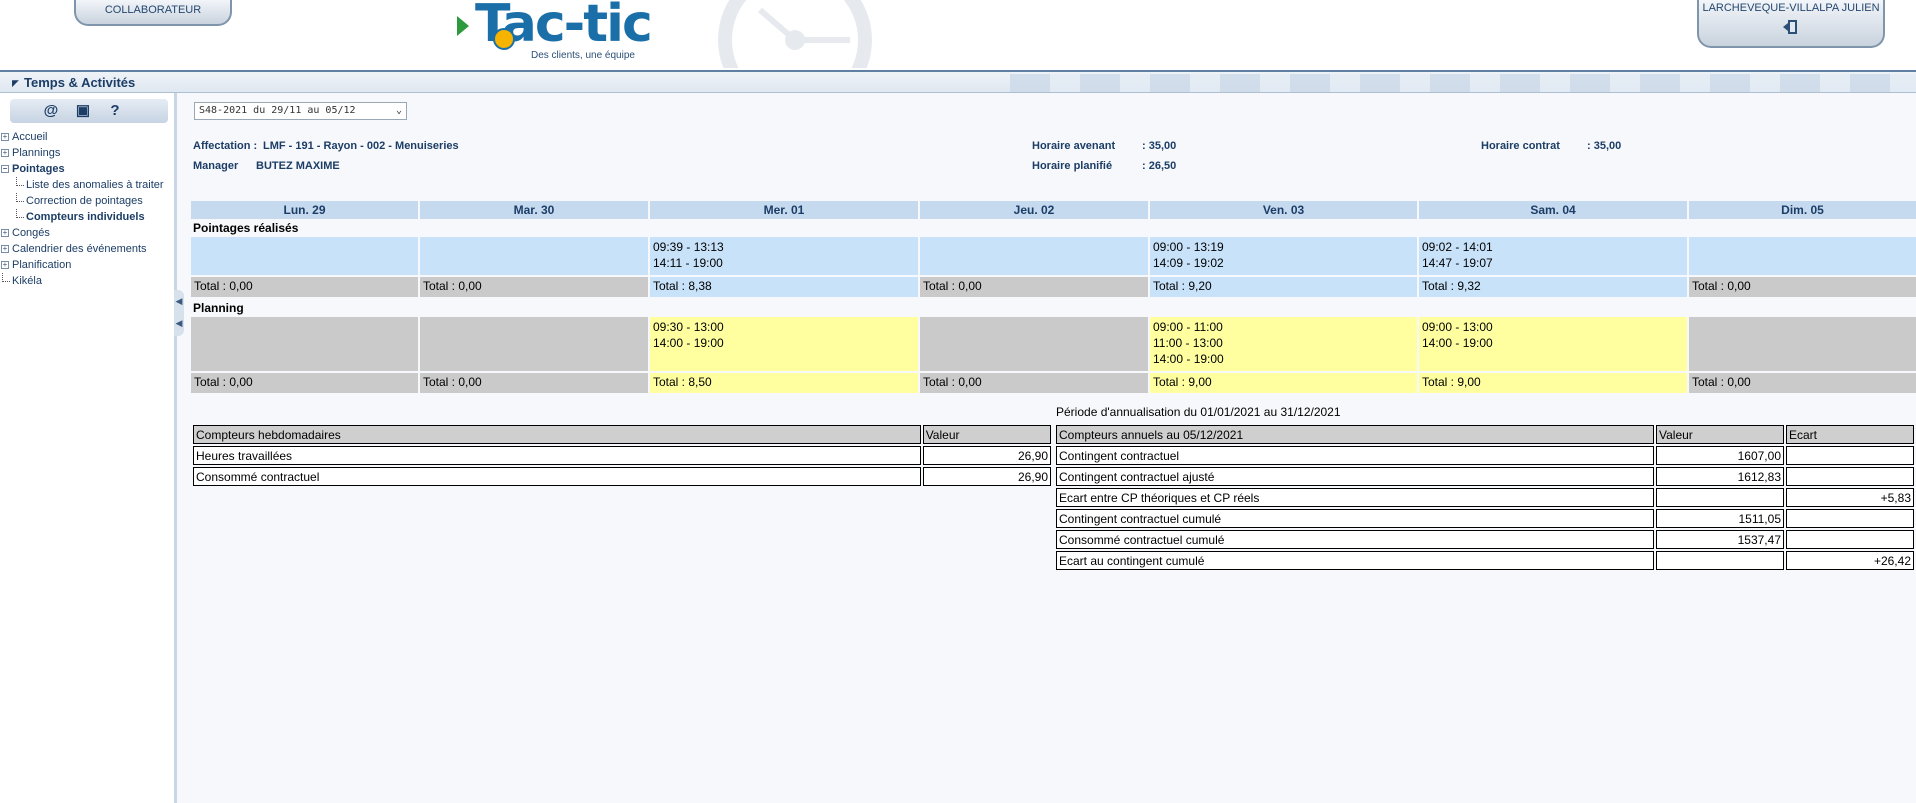  Describe the element at coordinates (225, 146) in the screenshot. I see `affectation-label: Affectation :` at that location.